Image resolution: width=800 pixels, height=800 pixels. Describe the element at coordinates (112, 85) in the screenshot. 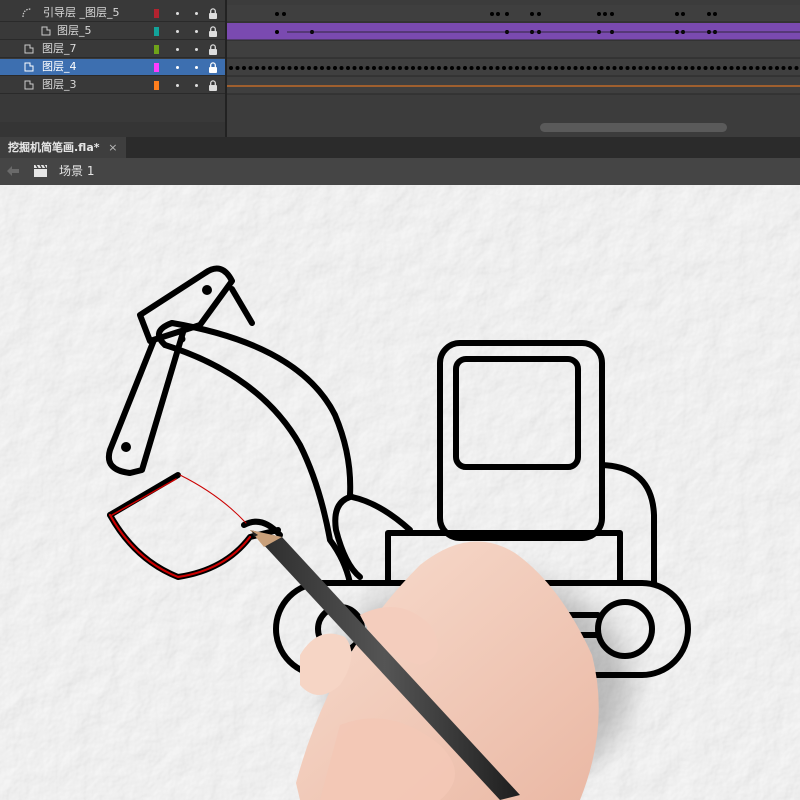

I see `layer-row-3: 图层_3` at that location.